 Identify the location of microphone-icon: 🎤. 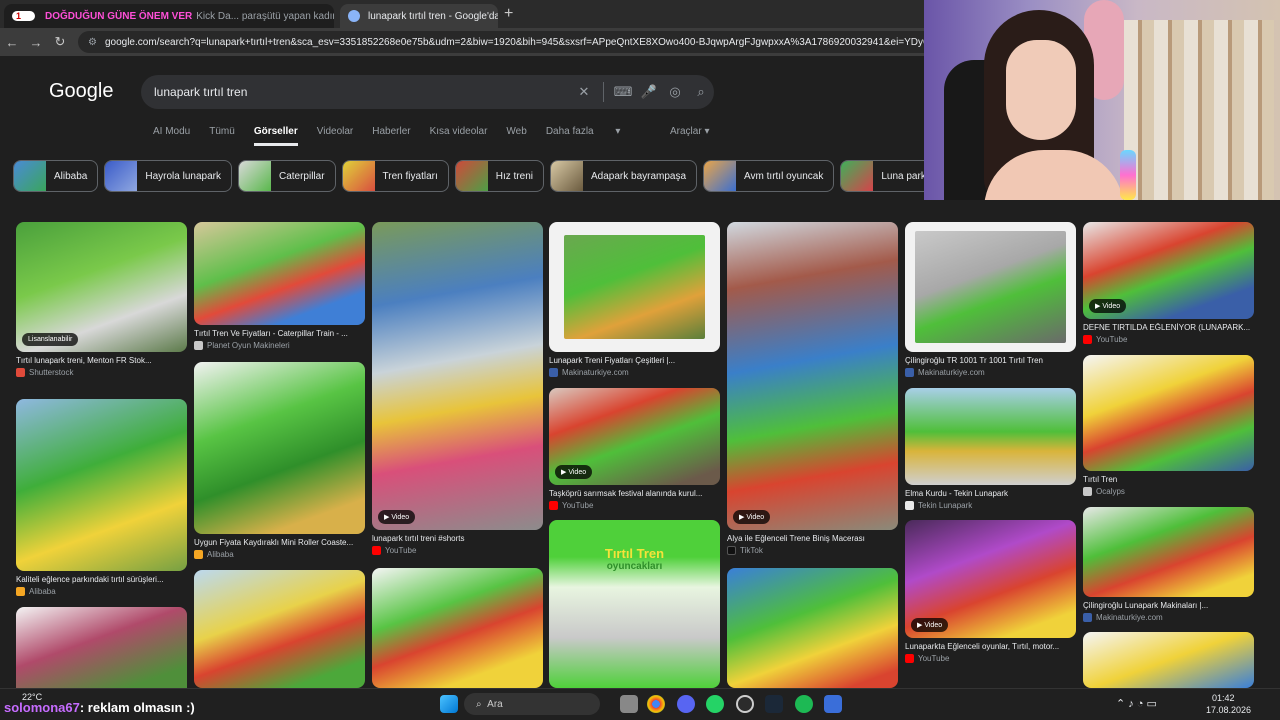
(649, 92).